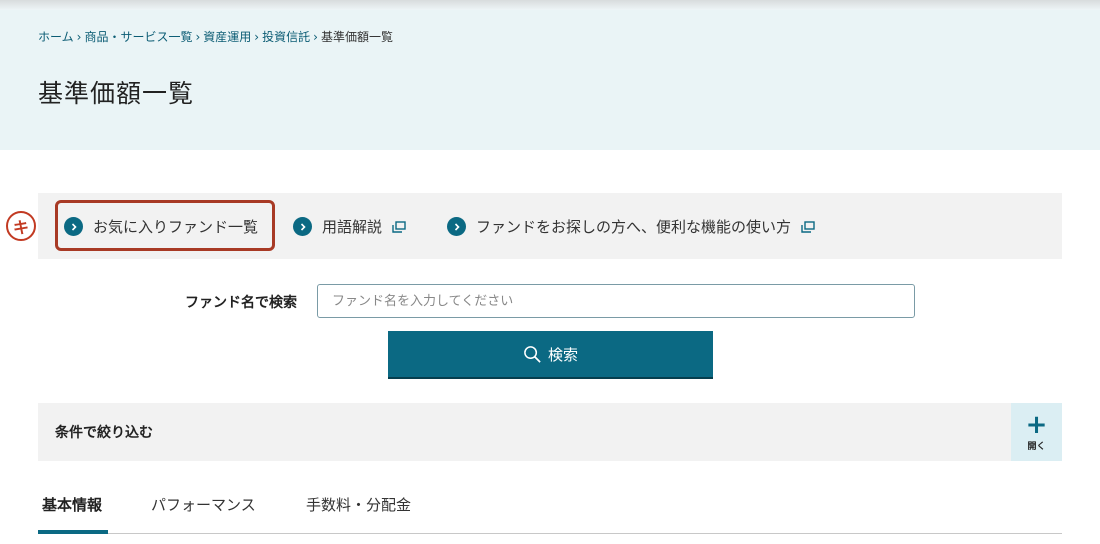 The height and width of the screenshot is (544, 1100). Describe the element at coordinates (550, 5) in the screenshot. I see `top-shadow` at that location.